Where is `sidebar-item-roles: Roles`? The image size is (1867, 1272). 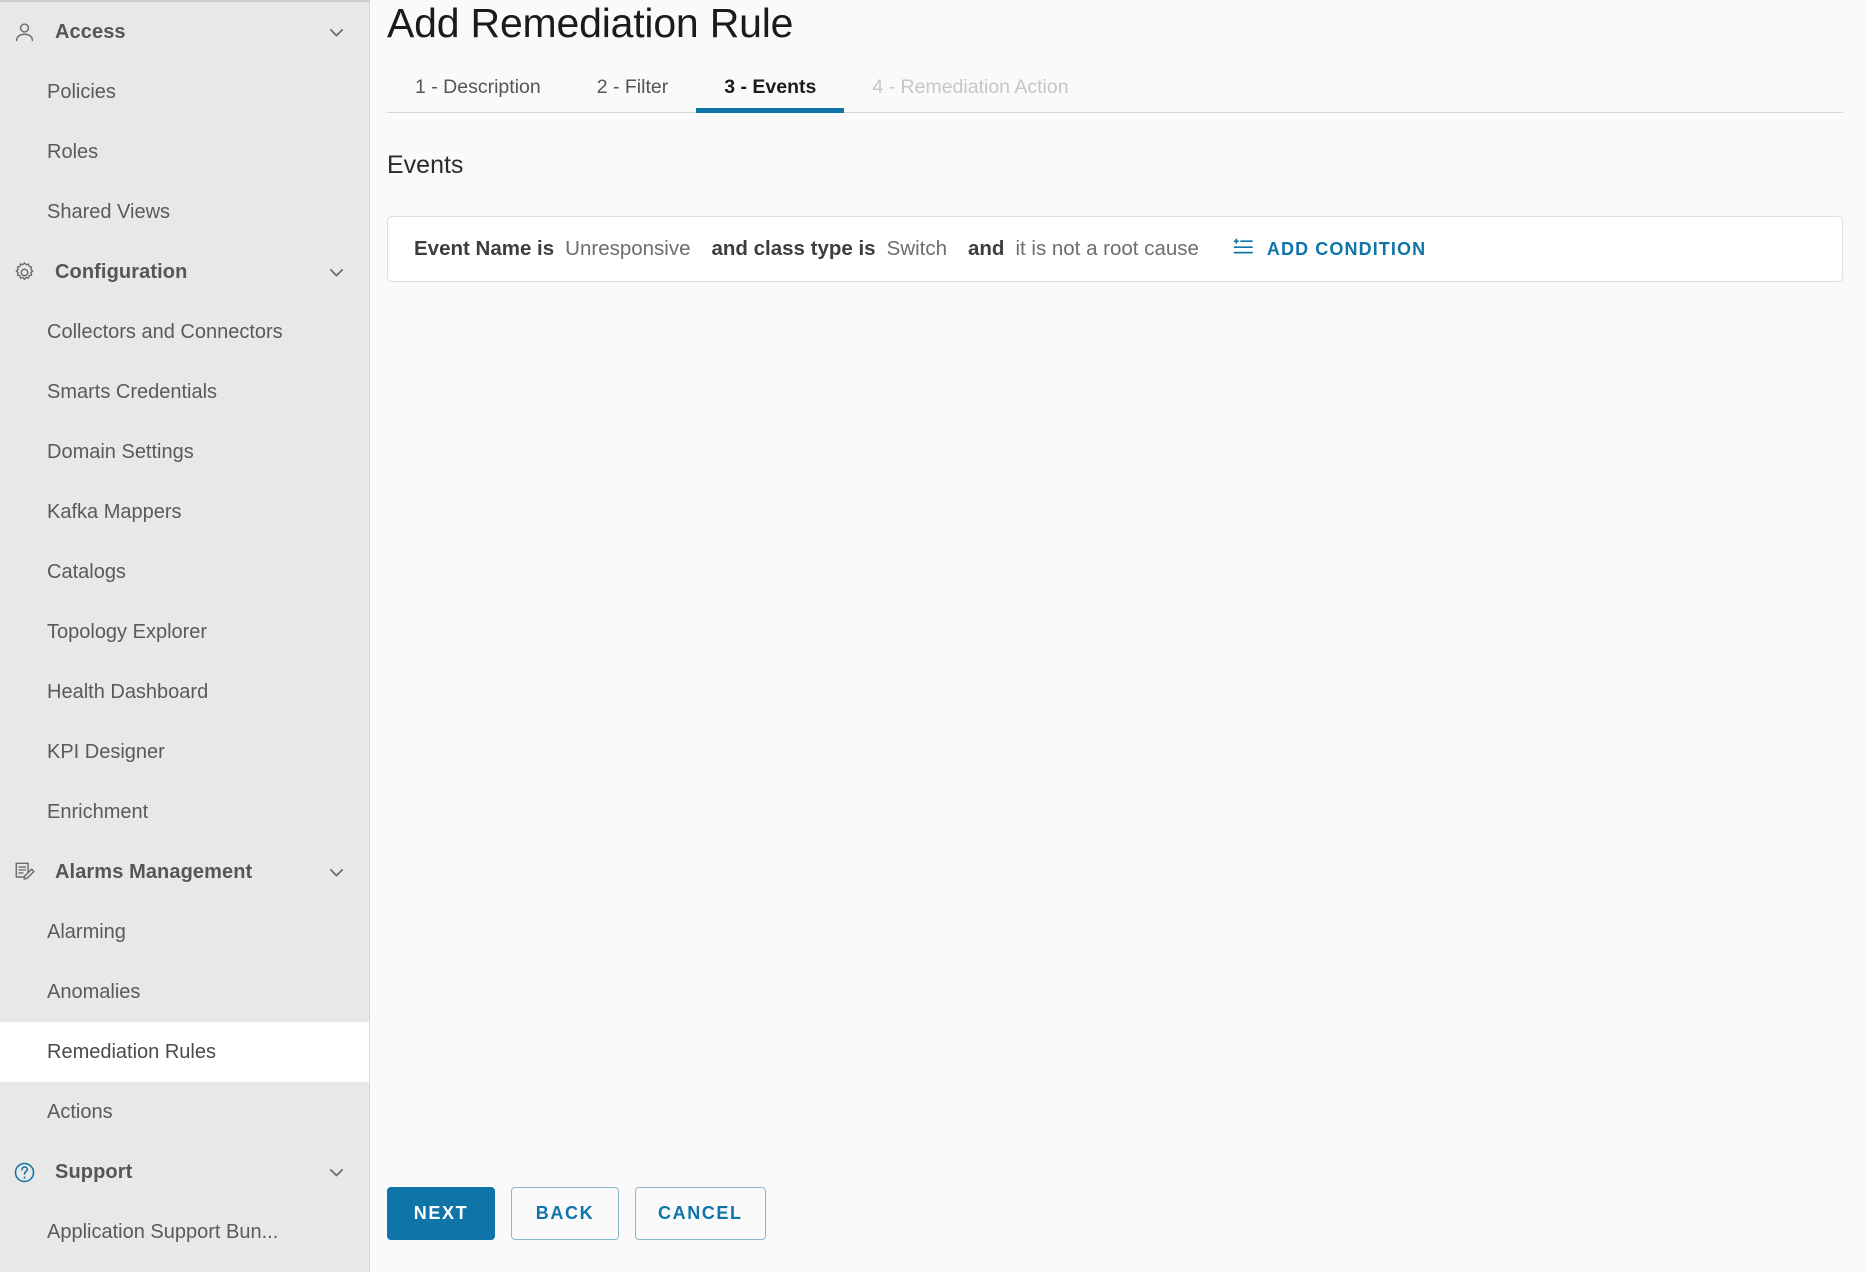 sidebar-item-roles: Roles is located at coordinates (184, 152).